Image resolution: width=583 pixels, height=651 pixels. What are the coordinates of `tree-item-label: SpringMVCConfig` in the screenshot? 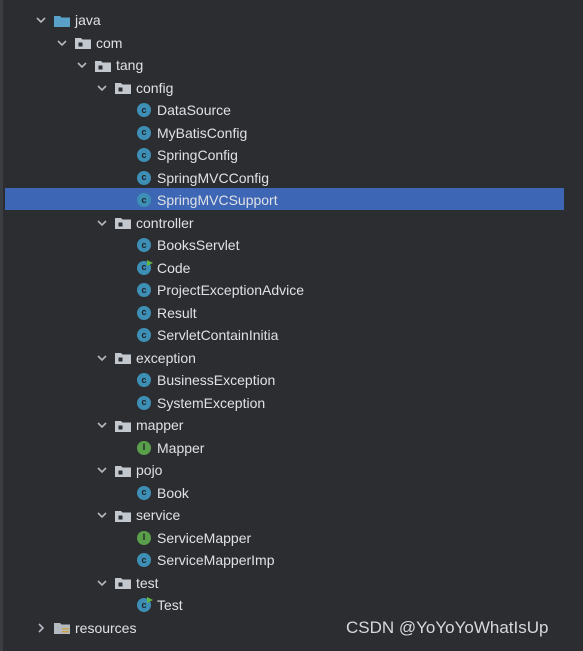 It's located at (213, 177).